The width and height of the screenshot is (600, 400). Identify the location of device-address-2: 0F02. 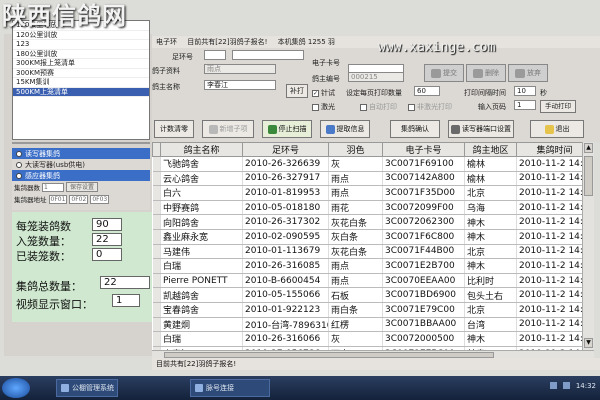
(79, 199).